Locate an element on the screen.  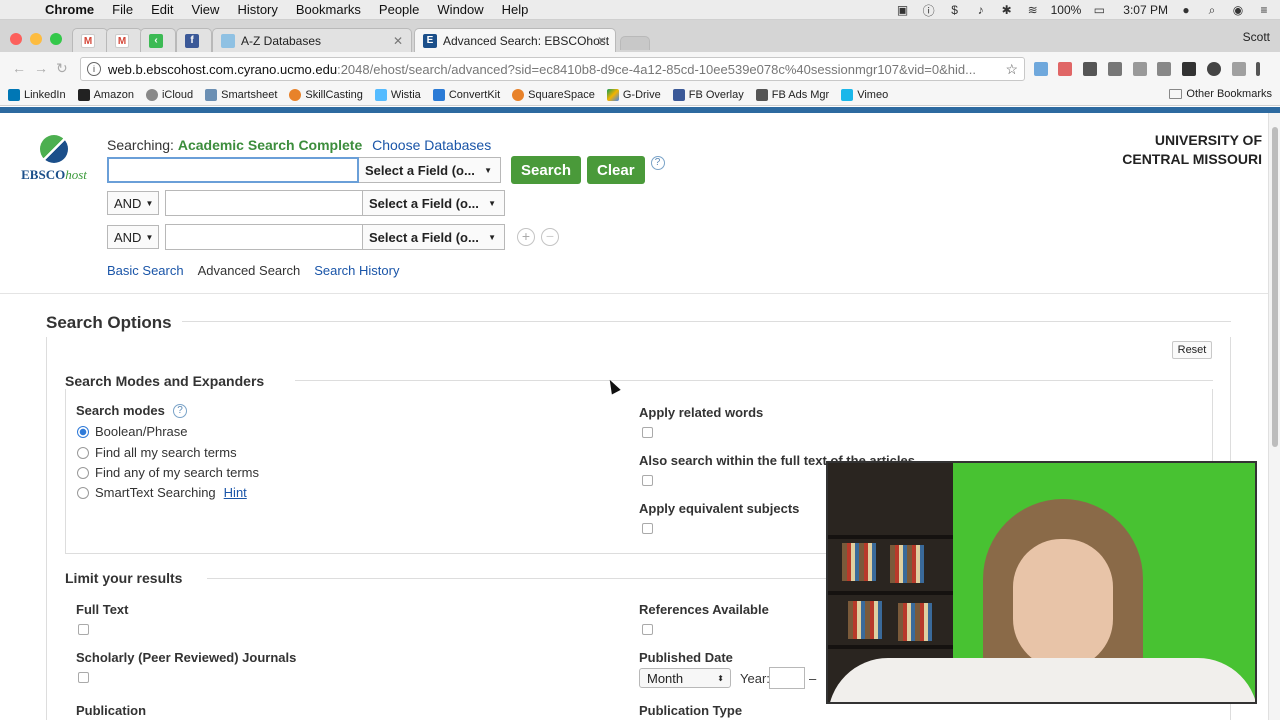
minimize-window-icon is located at coordinates (36, 39).